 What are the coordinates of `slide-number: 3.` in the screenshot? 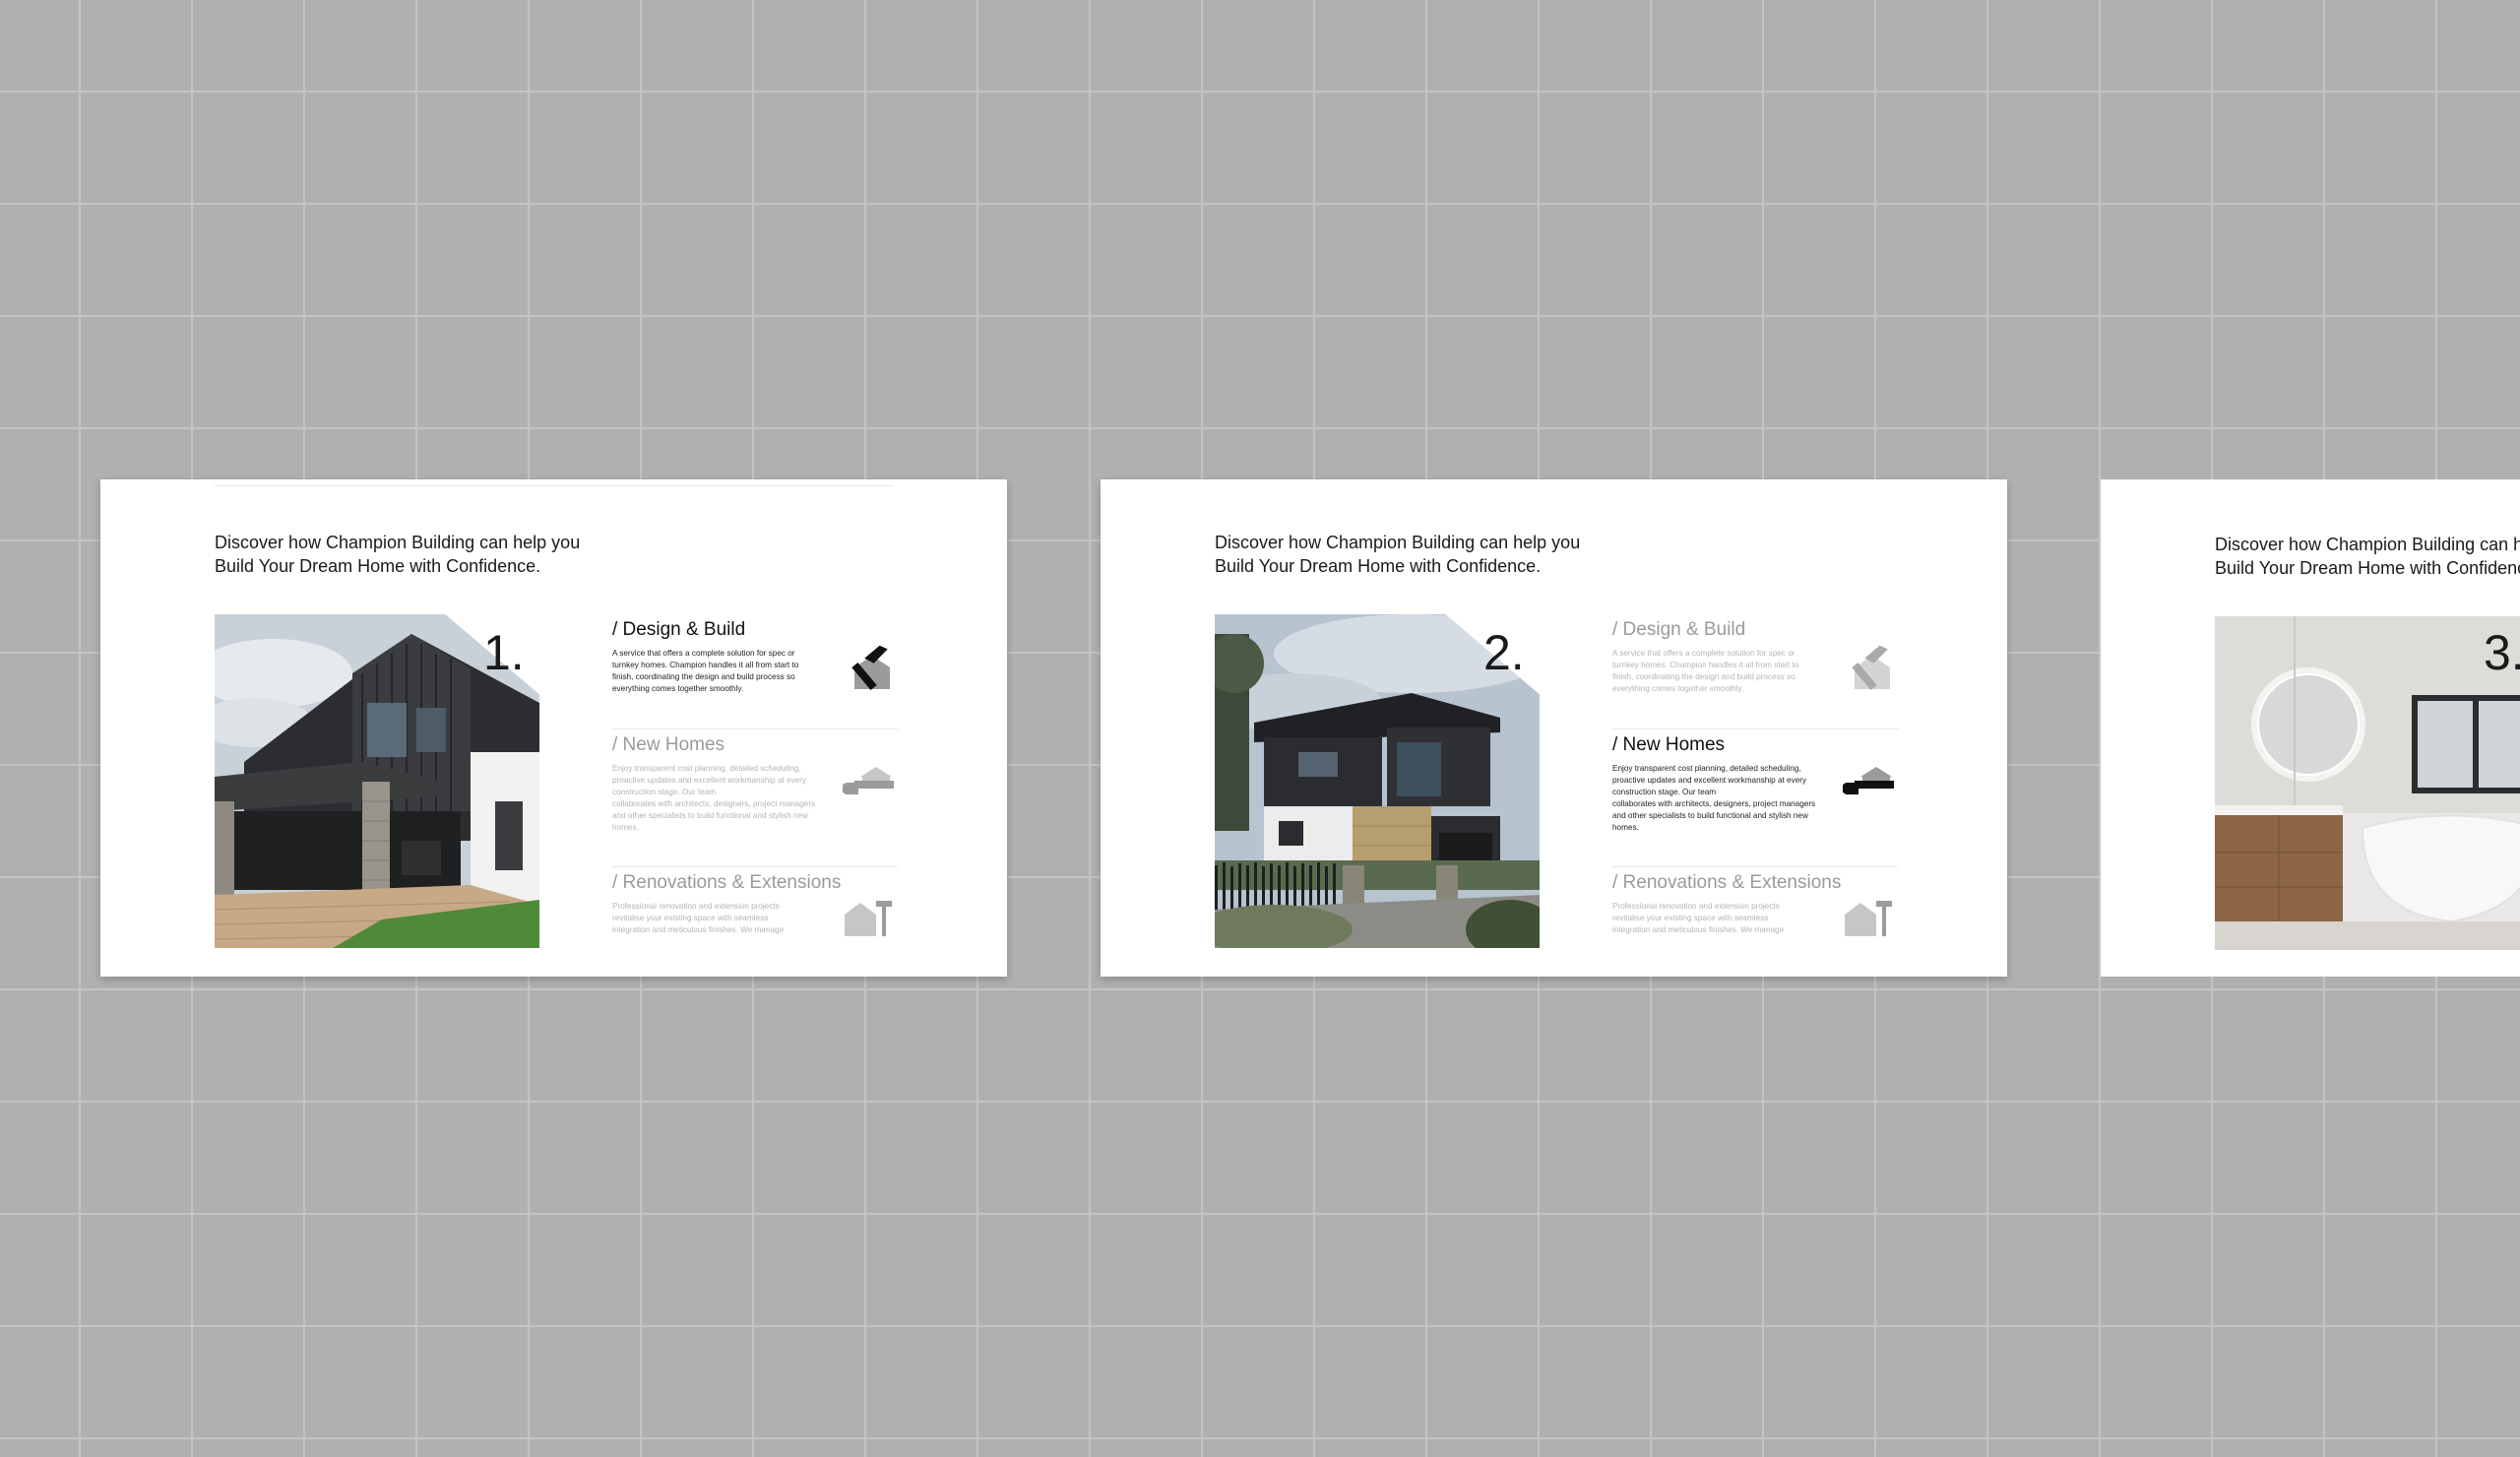 It's located at (2502, 652).